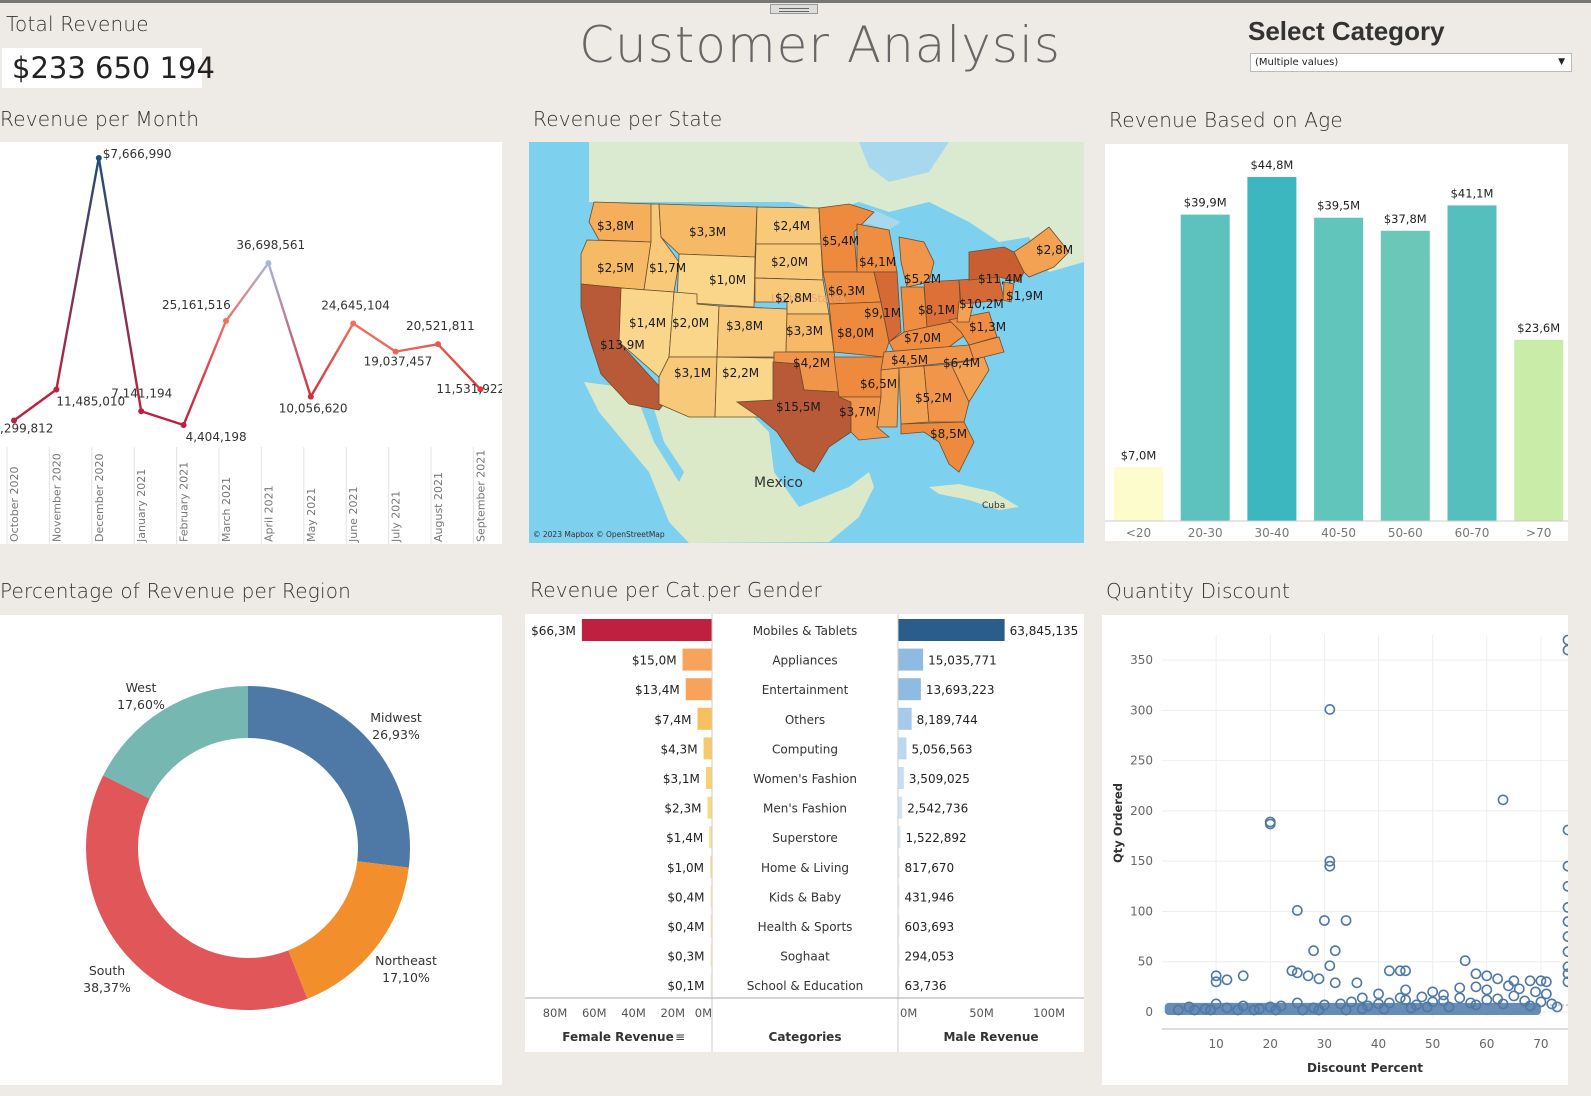  What do you see at coordinates (692, 373) in the screenshot?
I see `state-value-label: $3,1M` at bounding box center [692, 373].